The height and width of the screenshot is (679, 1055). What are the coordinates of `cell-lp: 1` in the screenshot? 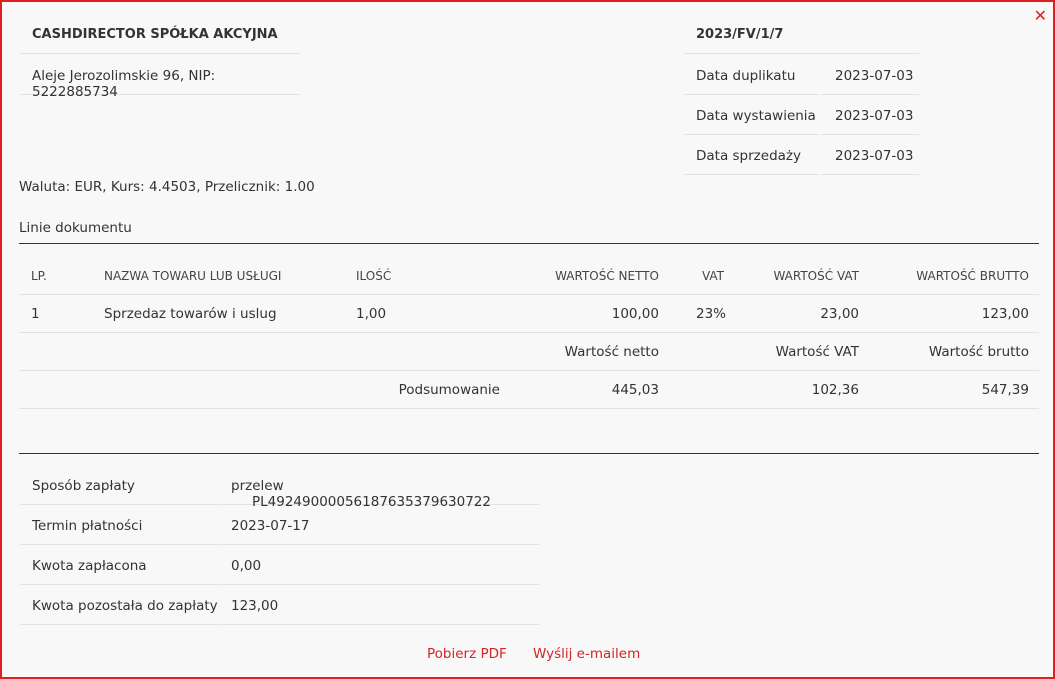 It's located at (35, 314).